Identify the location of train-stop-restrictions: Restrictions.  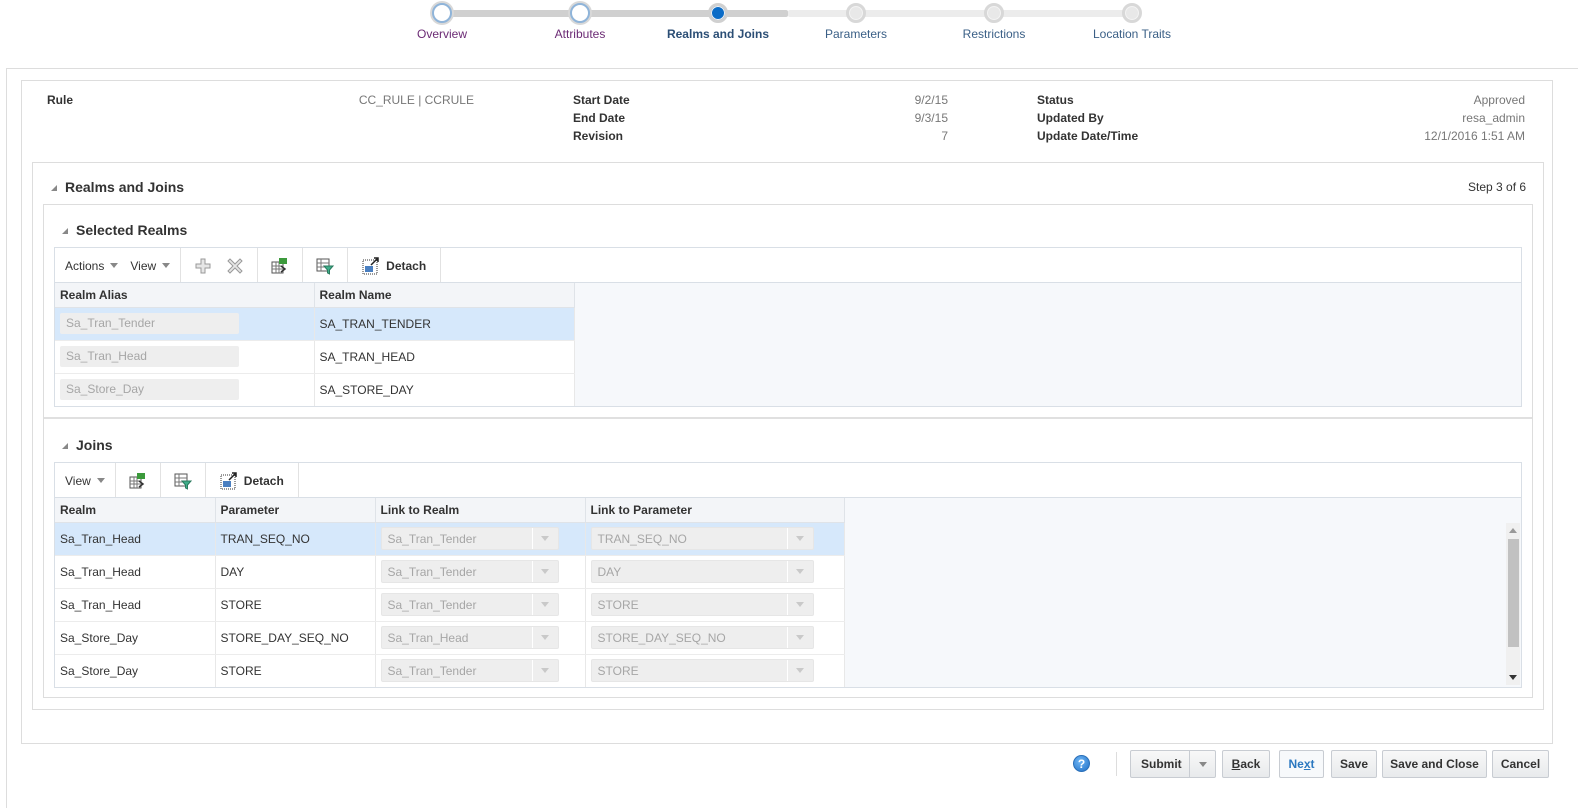
(994, 20).